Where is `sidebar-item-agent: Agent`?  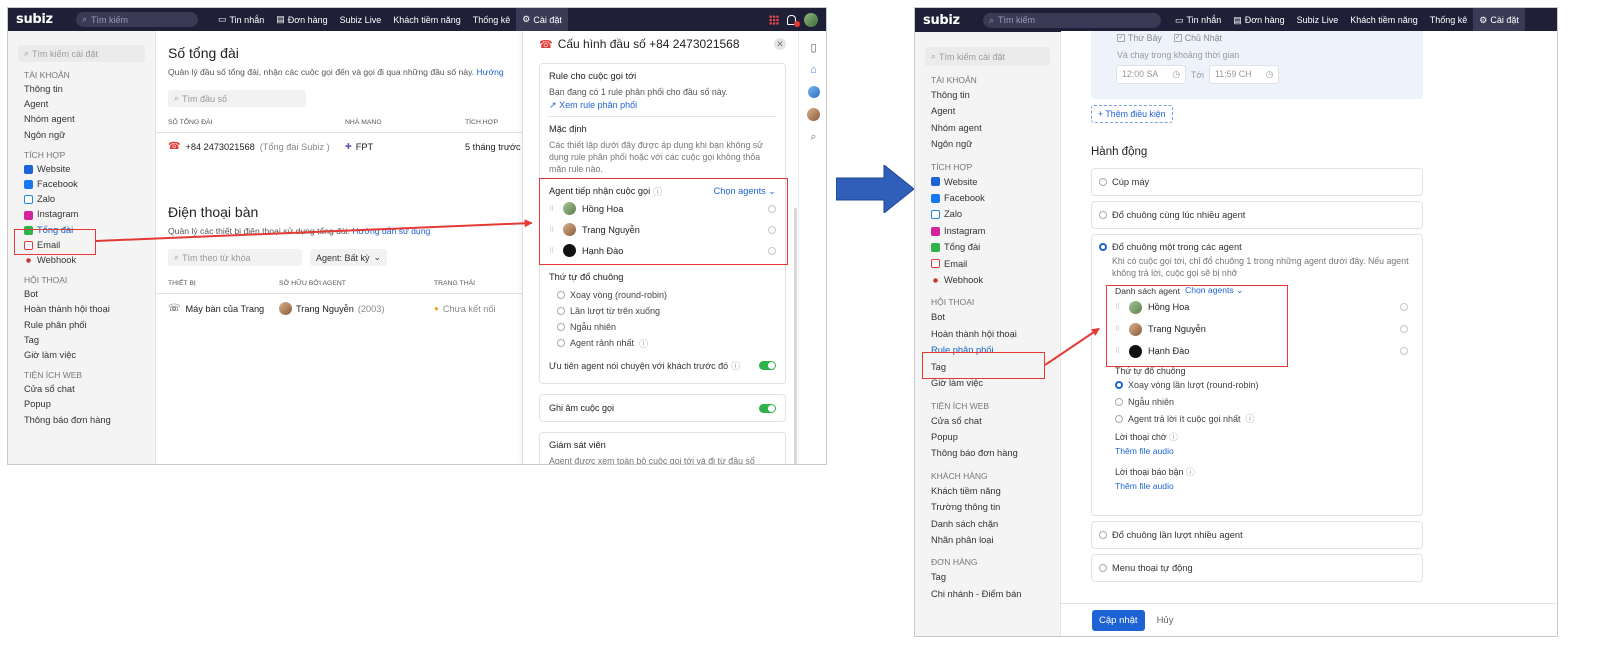 sidebar-item-agent: Agent is located at coordinates (81, 104).